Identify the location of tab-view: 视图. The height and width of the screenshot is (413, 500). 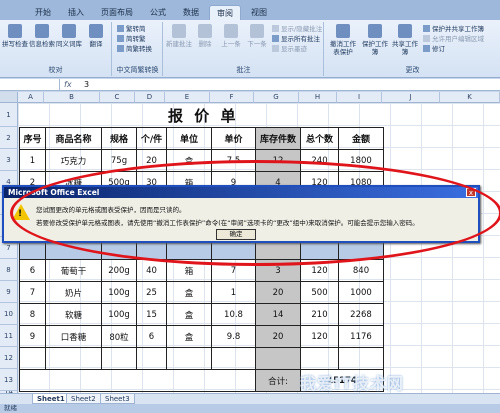
(259, 12).